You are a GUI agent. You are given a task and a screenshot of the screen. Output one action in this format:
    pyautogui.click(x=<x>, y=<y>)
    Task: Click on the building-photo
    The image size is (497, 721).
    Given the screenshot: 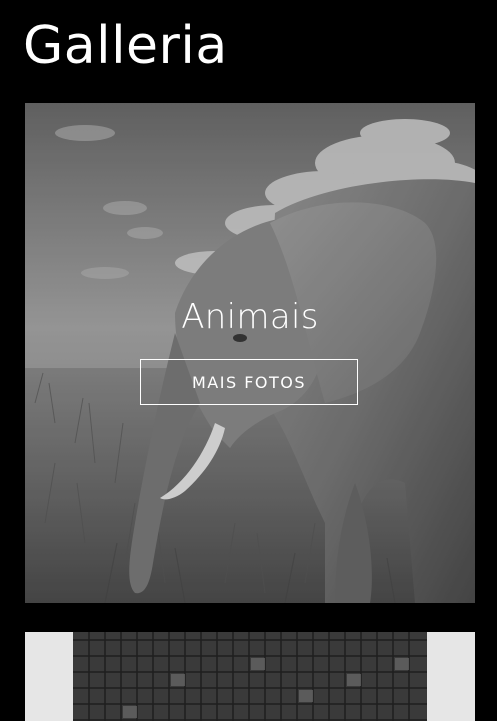 What is the action you would take?
    pyautogui.click(x=250, y=676)
    